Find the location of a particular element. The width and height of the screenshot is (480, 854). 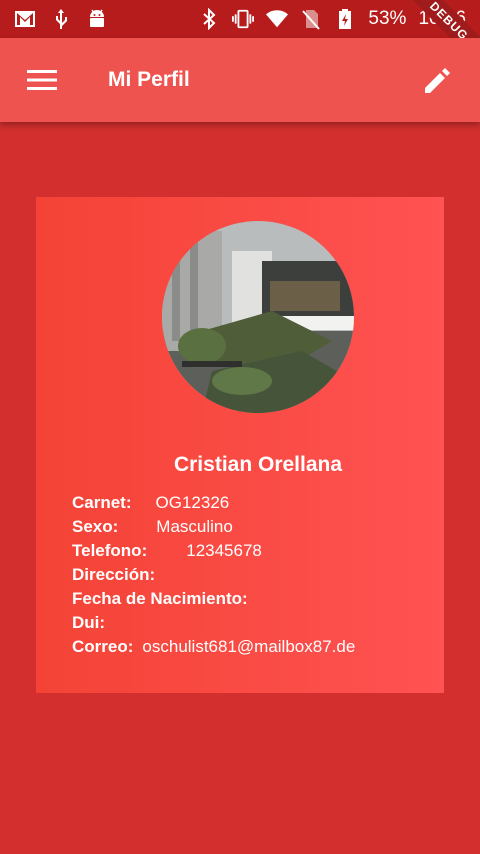

app-bar: Mi Perfil is located at coordinates (240, 80).